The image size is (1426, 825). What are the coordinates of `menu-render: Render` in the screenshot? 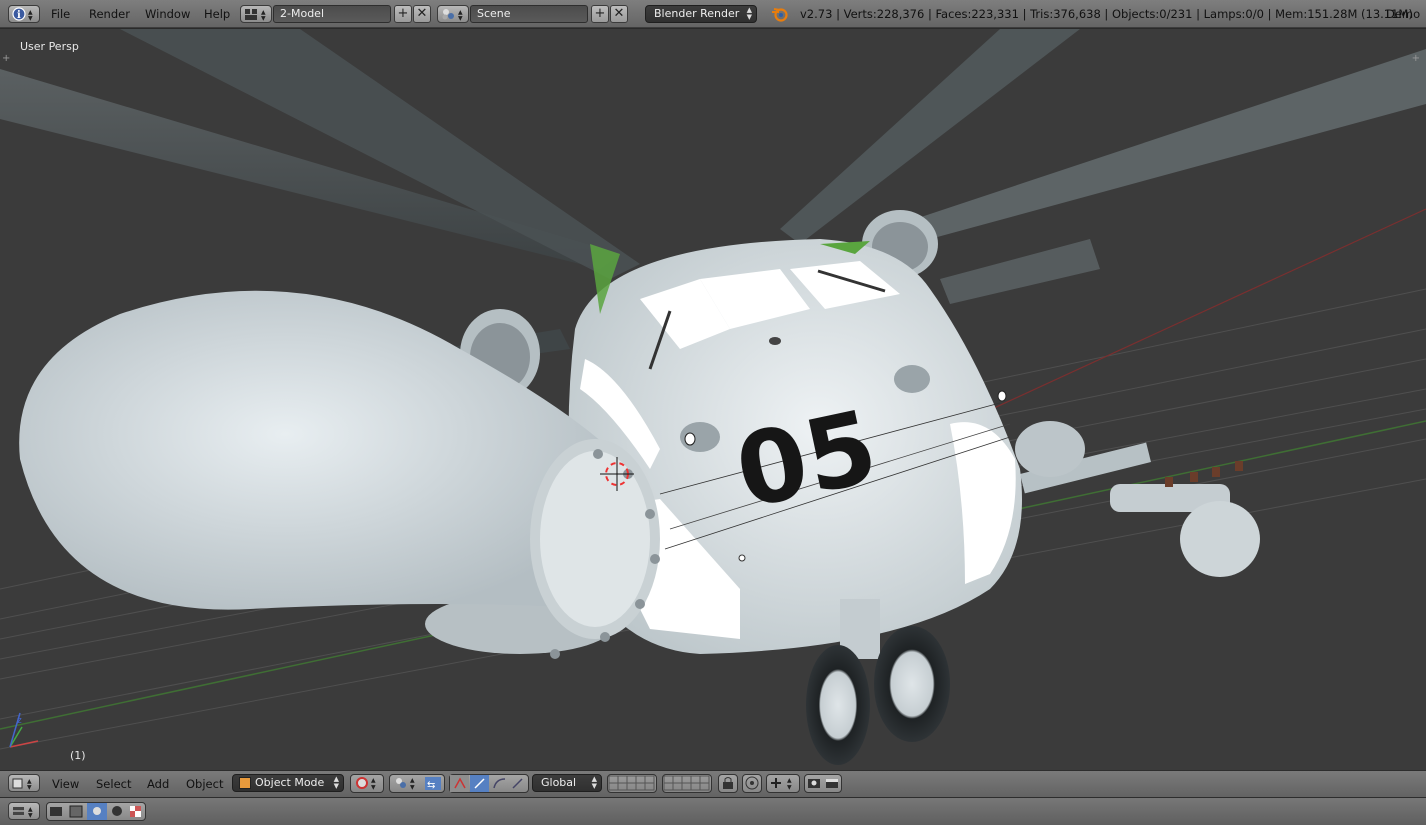 It's located at (109, 14).